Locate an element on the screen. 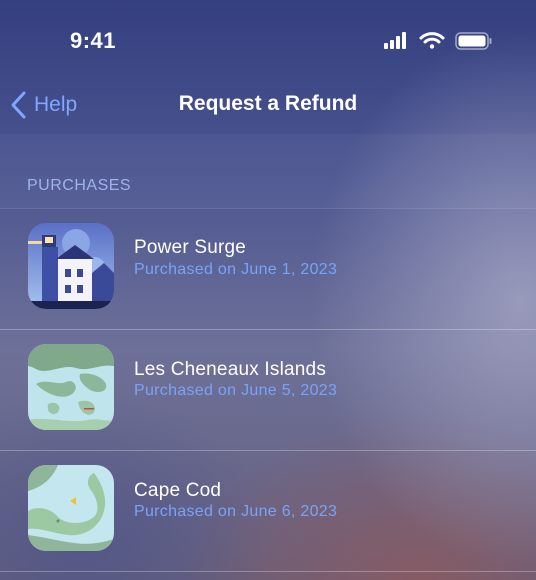 The image size is (536, 580). section-header-band is located at coordinates (268, 171).